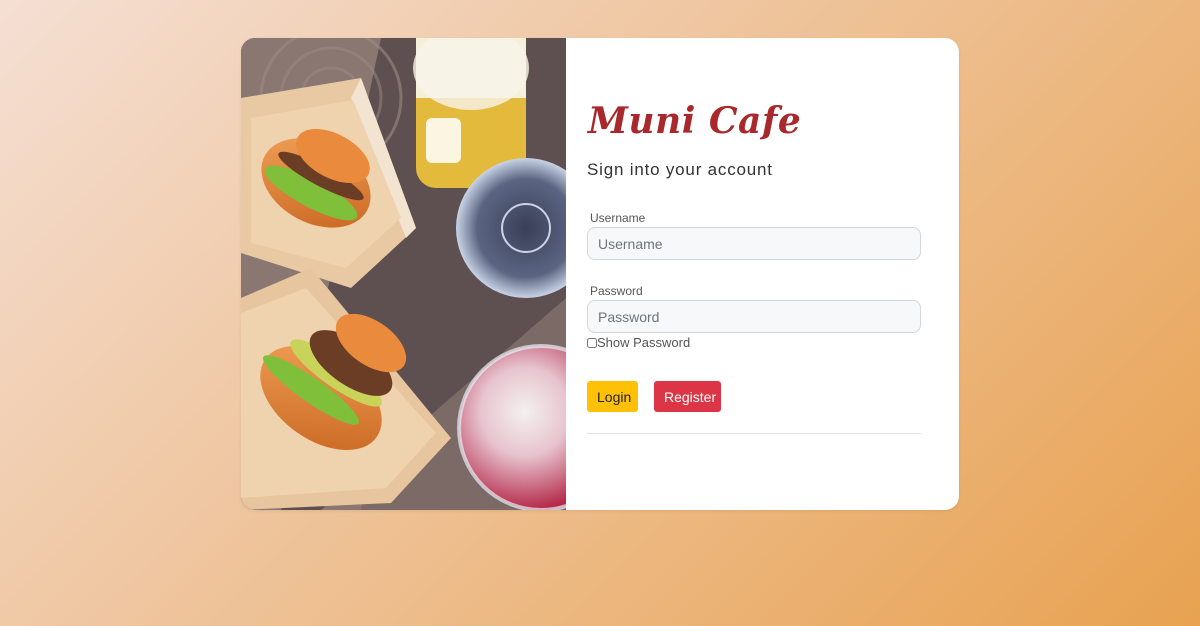 The width and height of the screenshot is (1200, 626). I want to click on divider, so click(754, 433).